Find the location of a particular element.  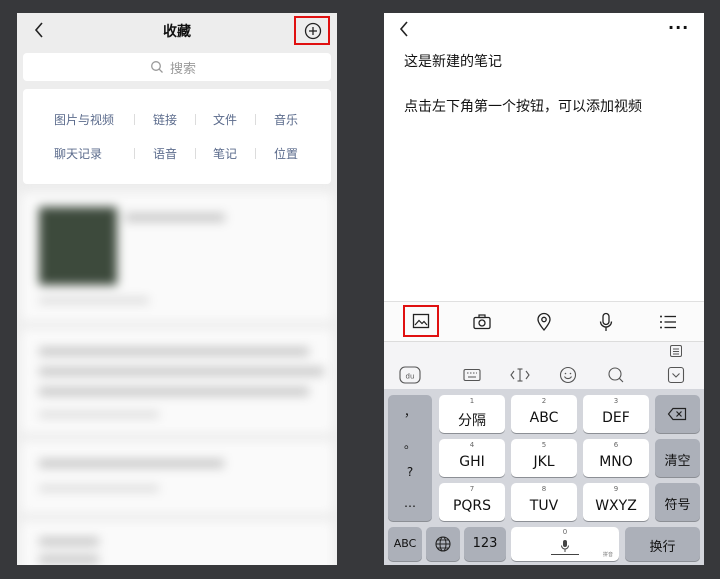

key-5-jkl: 5 JKL is located at coordinates (544, 458).